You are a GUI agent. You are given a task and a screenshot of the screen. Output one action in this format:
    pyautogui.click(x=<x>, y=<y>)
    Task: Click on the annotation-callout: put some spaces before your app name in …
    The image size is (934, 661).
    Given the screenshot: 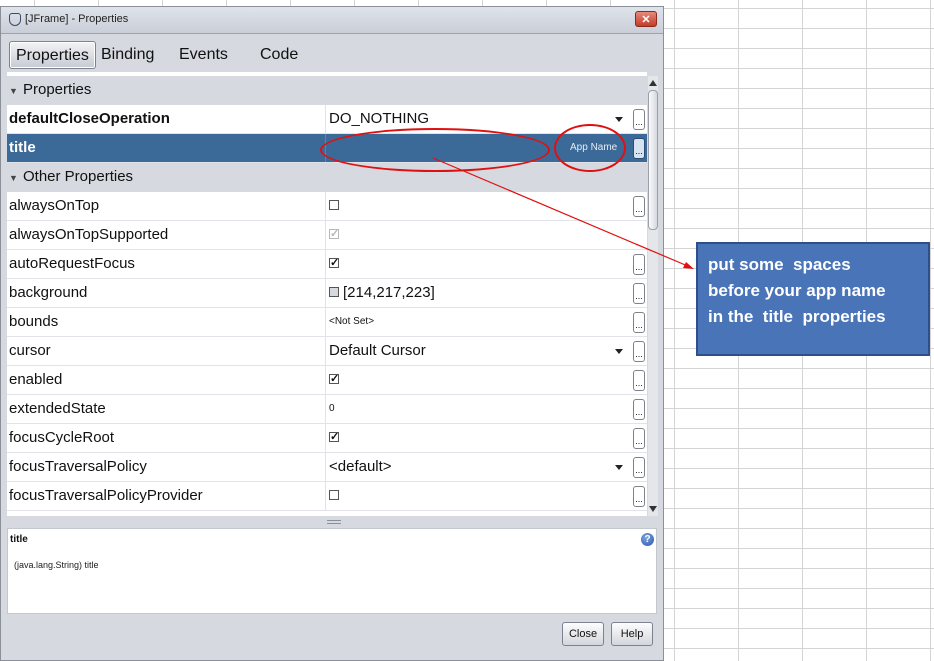 What is the action you would take?
    pyautogui.click(x=813, y=299)
    